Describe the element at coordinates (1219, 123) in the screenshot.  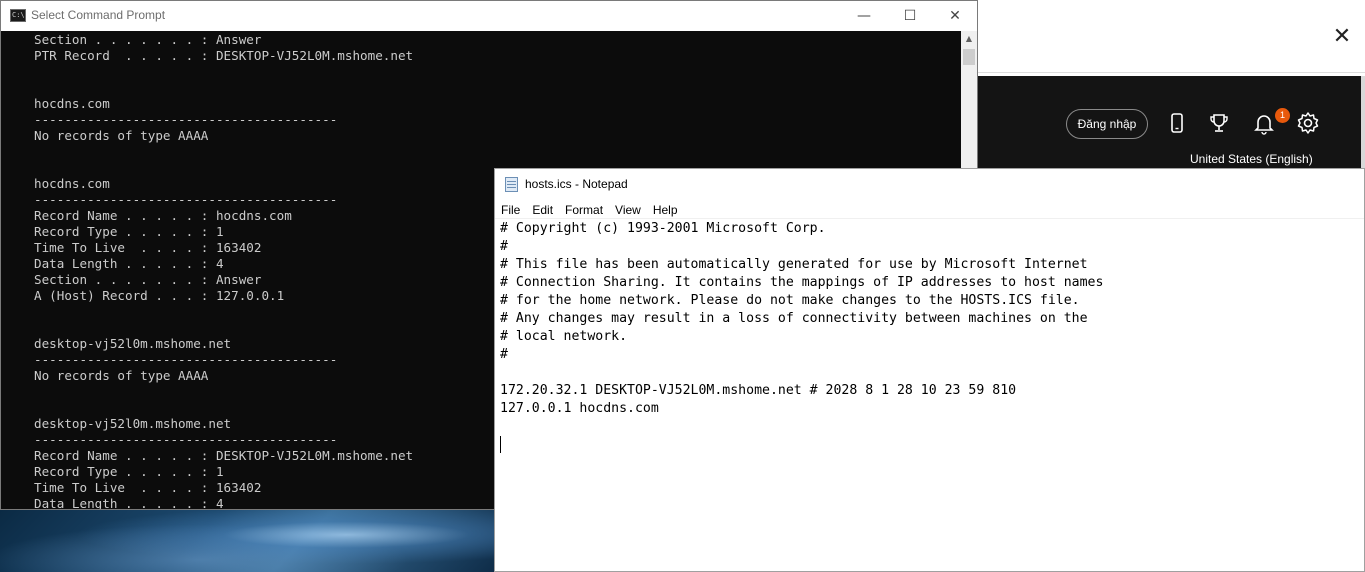
I see `trophy-icon` at that location.